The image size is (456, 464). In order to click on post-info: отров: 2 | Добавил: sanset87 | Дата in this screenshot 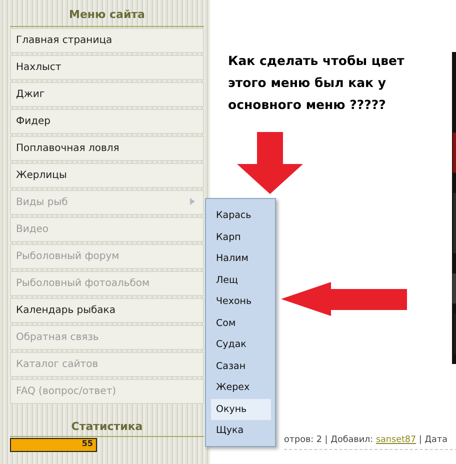, I will do `click(370, 442)`.